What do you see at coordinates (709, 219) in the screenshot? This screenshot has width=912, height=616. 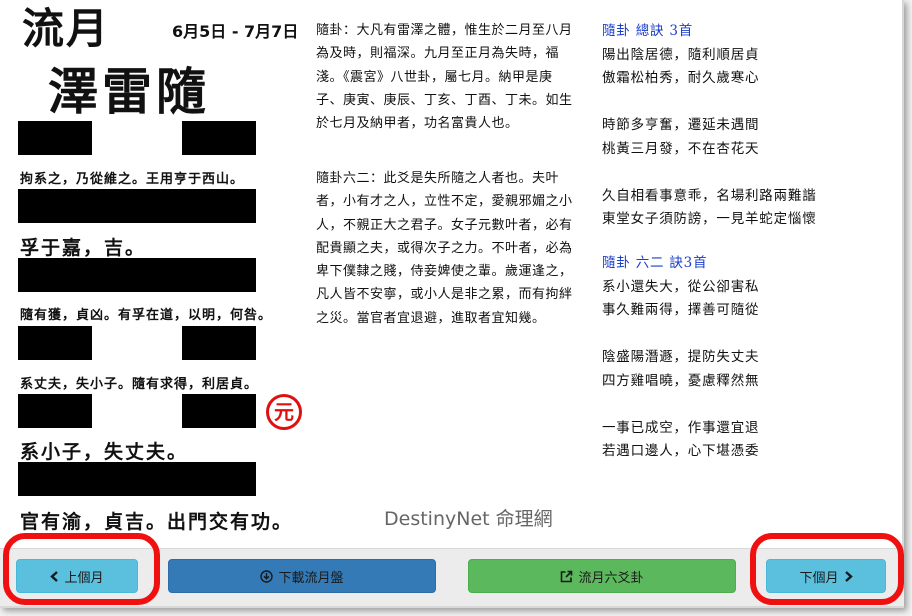 I see `poem-line: 東堂女子須防謗，一見羊蛇定惱懷` at bounding box center [709, 219].